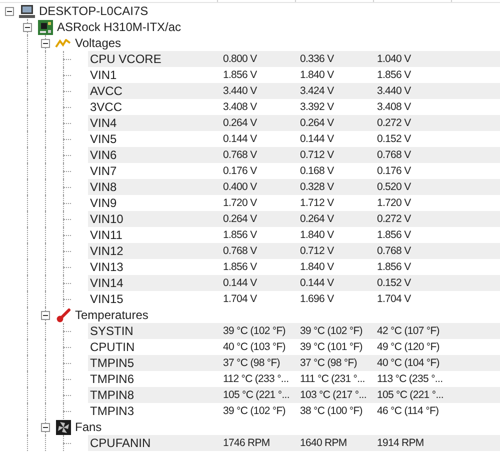 This screenshot has height=459, width=500. What do you see at coordinates (317, 219) in the screenshot?
I see `sensor-value: 0.264 V` at bounding box center [317, 219].